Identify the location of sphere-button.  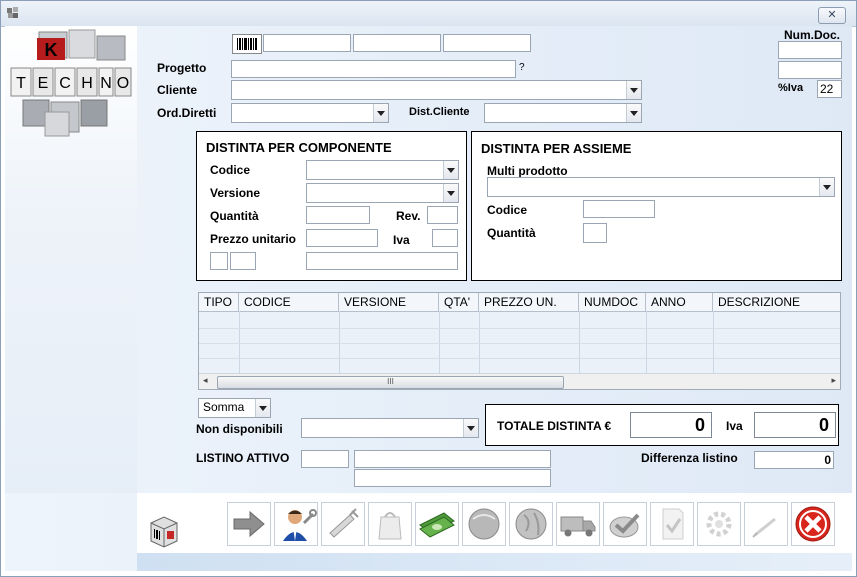
(484, 524).